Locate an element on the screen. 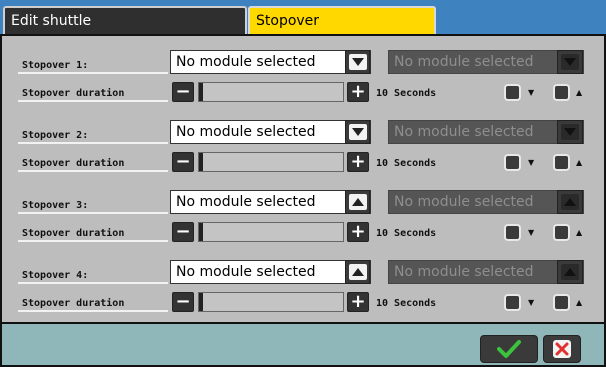  ok-button is located at coordinates (509, 349).